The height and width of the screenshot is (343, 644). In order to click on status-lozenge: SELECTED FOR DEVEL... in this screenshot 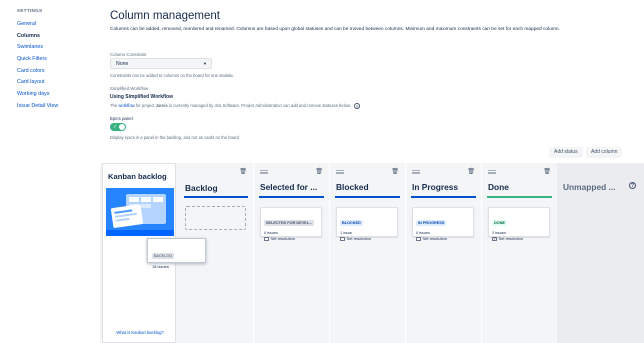, I will do `click(289, 223)`.